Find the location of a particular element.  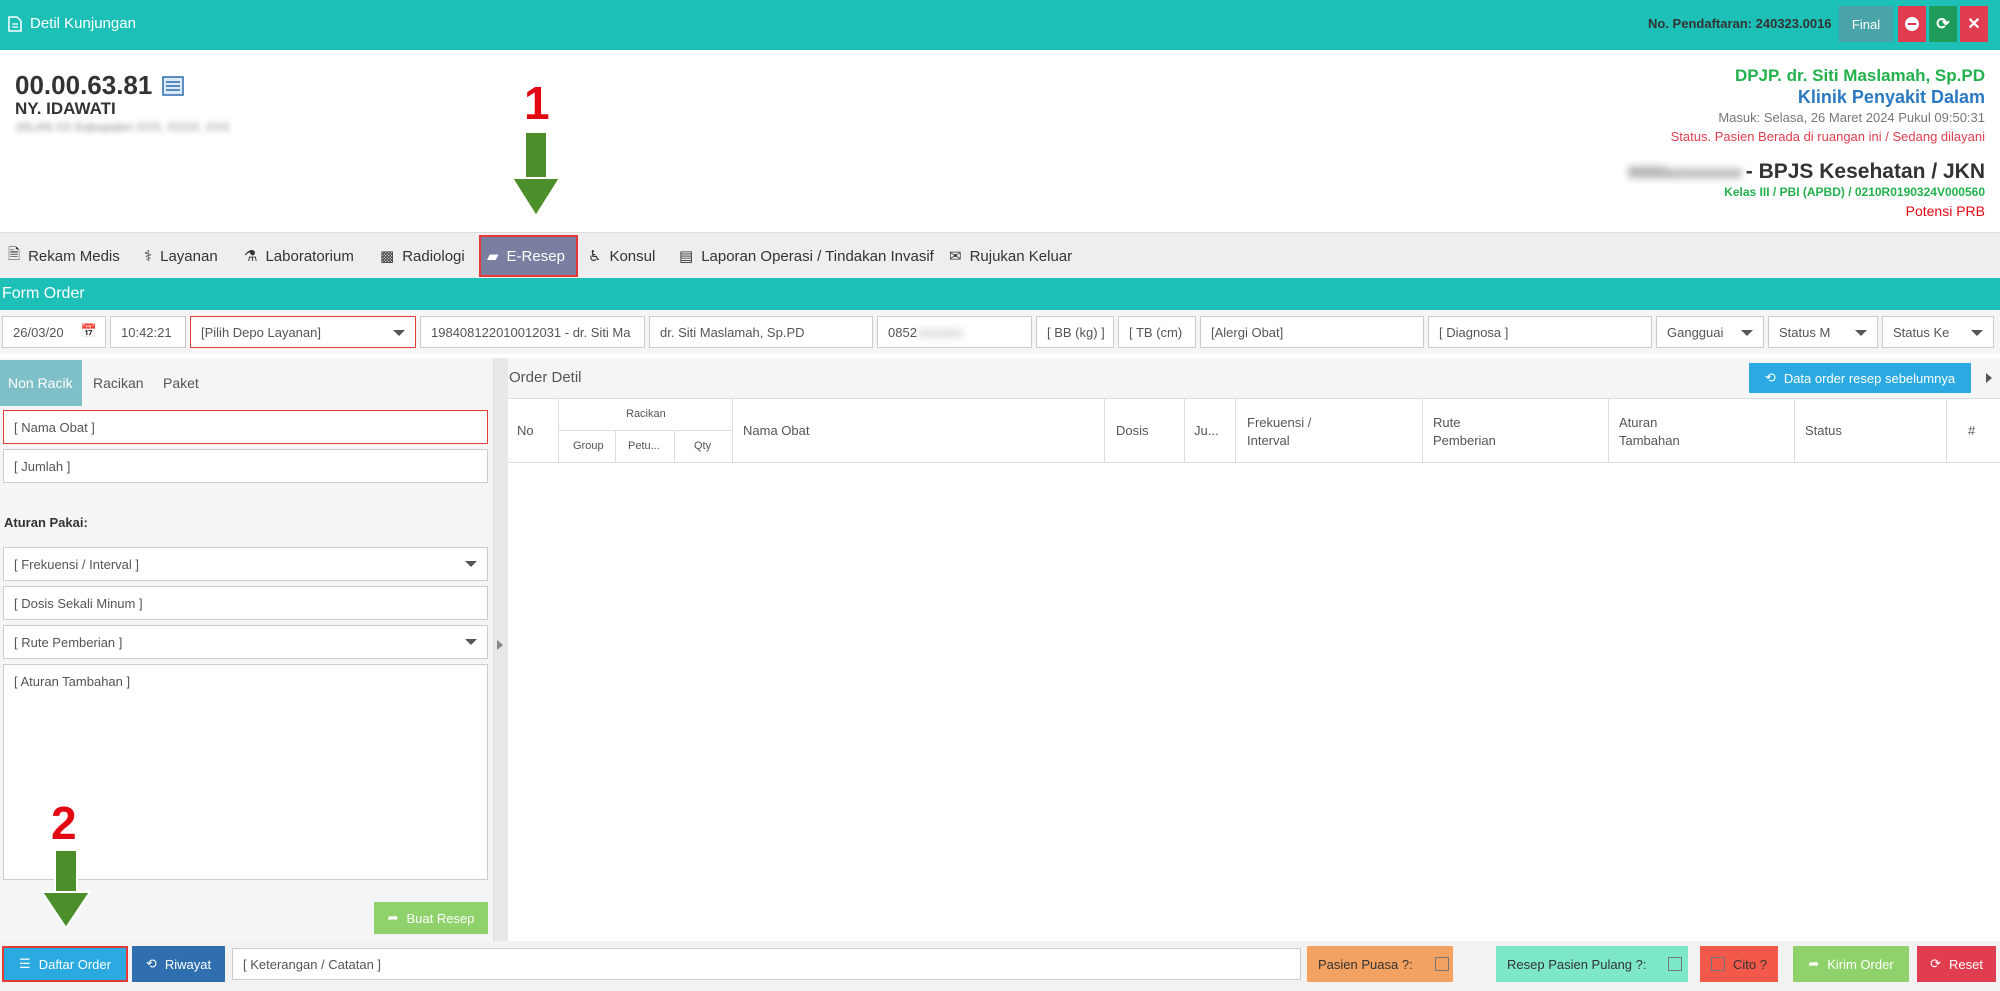

jumlah-input: [ Jumlah ] is located at coordinates (245, 466).